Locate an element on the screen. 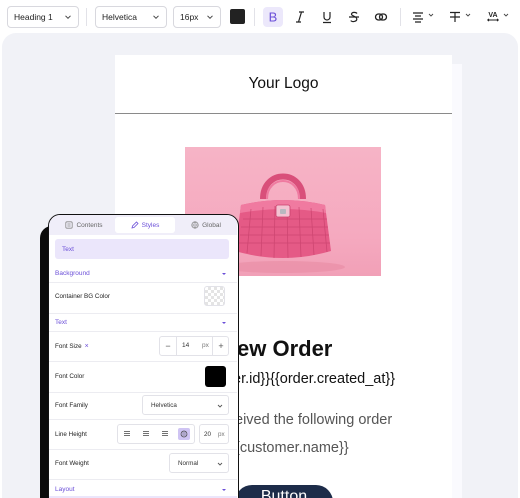 The image size is (520, 498). link-button is located at coordinates (381, 17).